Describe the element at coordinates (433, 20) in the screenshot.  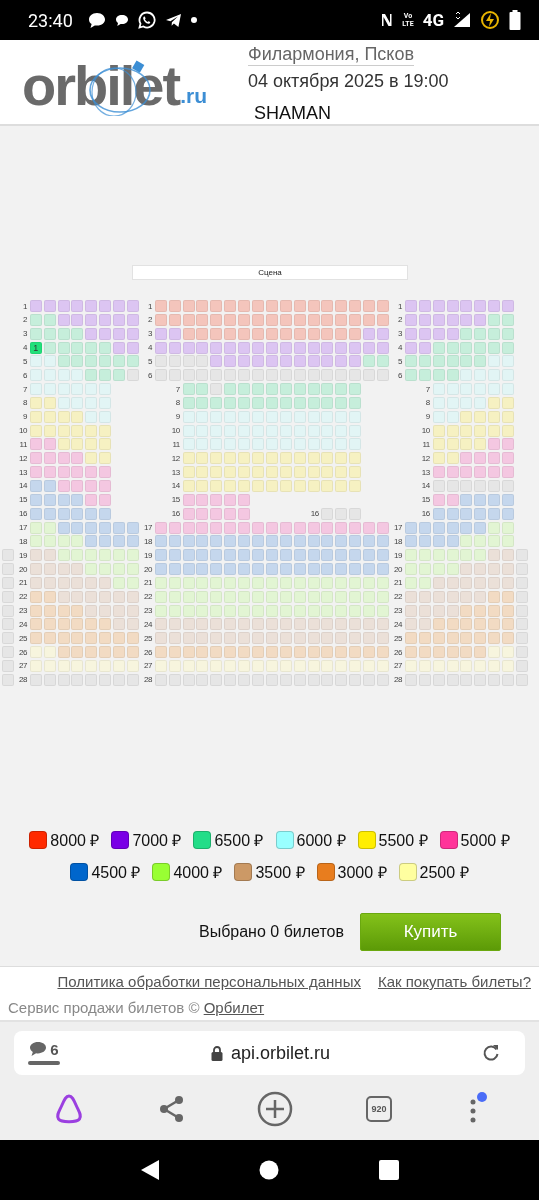
I see `network-type: 4G` at that location.